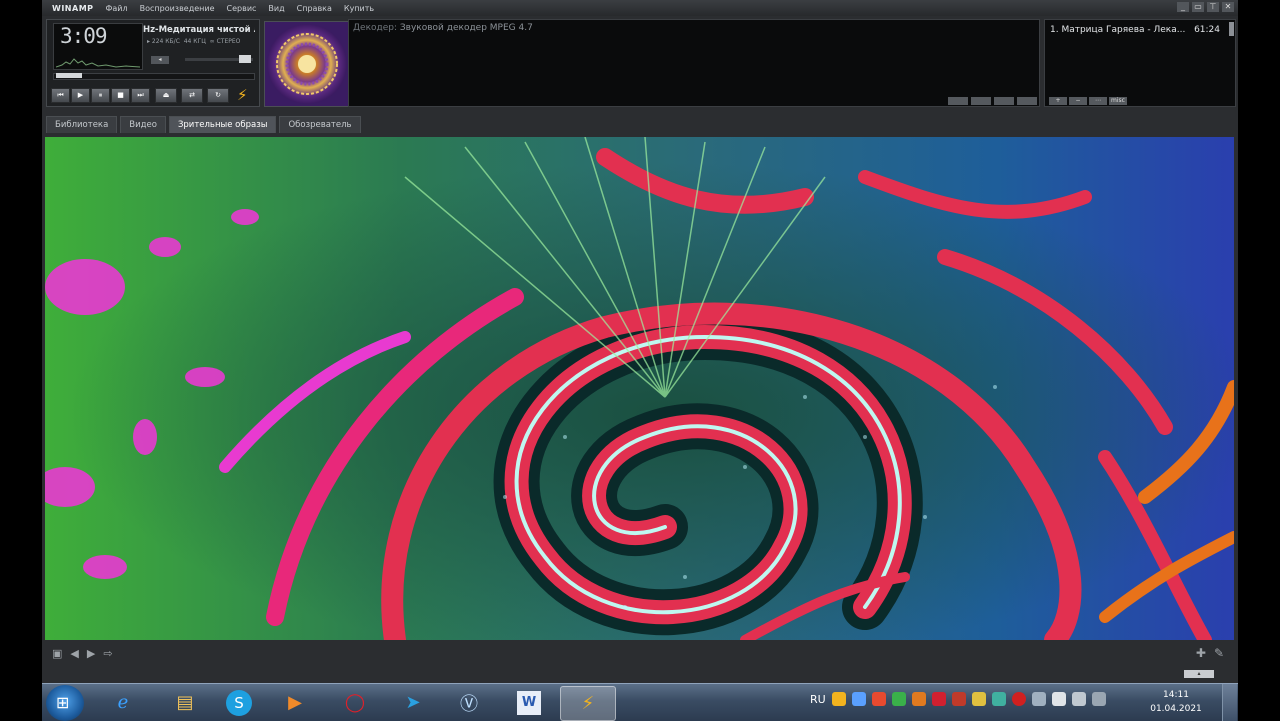 This screenshot has height=721, width=1280. I want to click on random-icon: ⇨, so click(107, 653).